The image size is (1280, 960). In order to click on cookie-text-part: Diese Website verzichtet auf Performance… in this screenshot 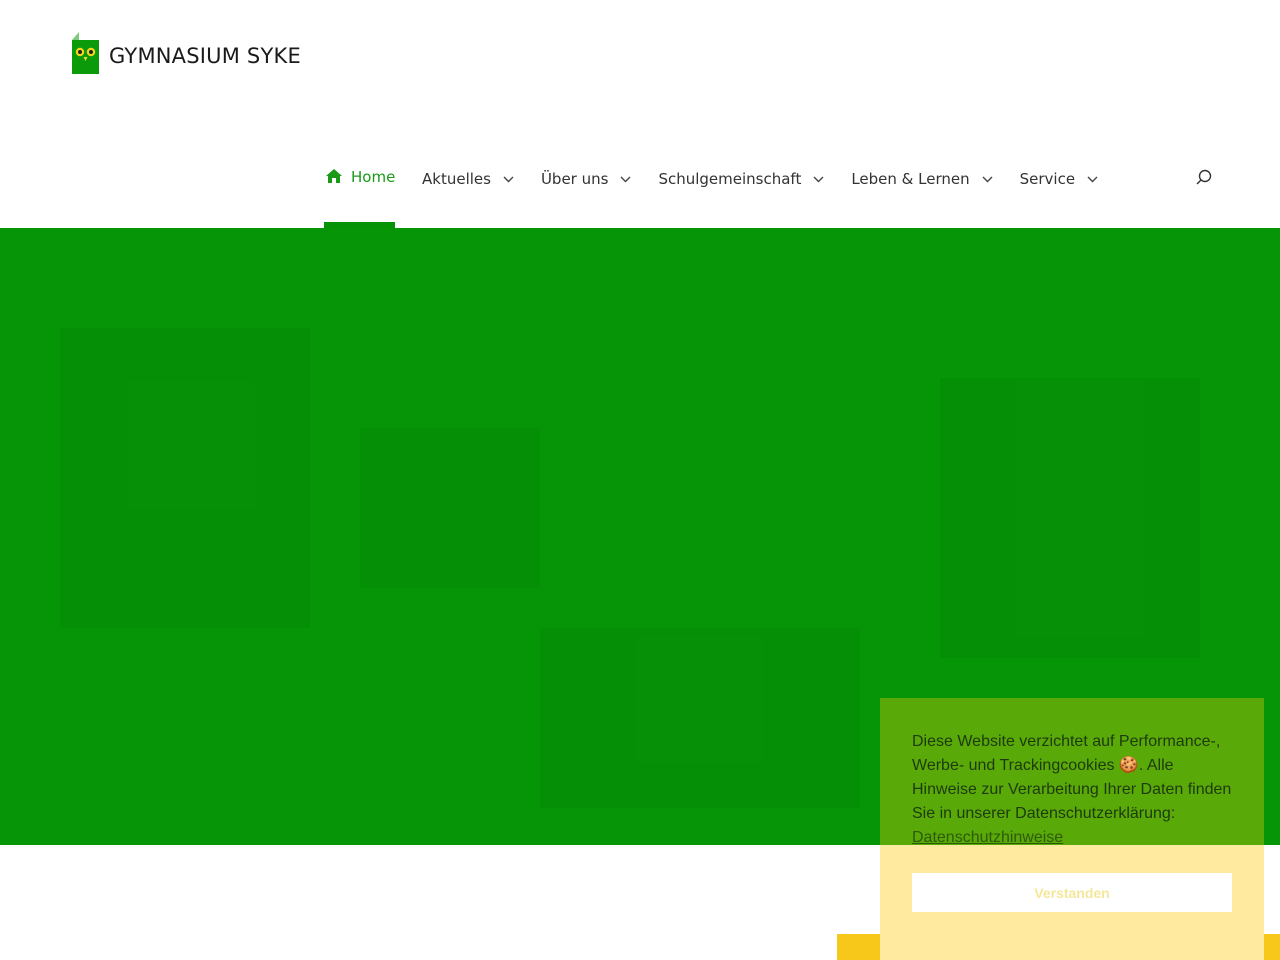, I will do `click(1066, 753)`.